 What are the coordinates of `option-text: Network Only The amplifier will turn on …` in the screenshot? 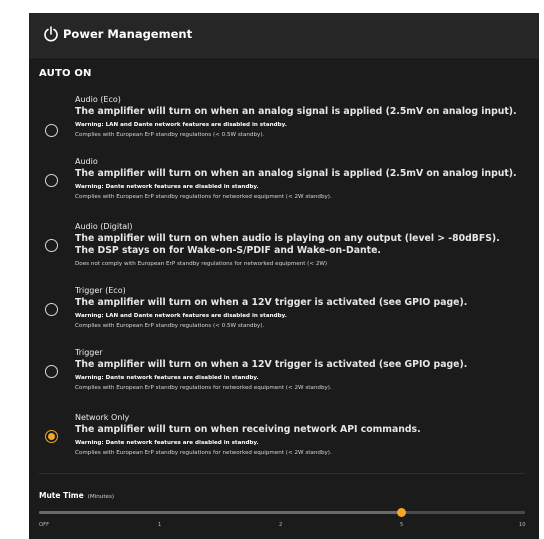 It's located at (305, 435).